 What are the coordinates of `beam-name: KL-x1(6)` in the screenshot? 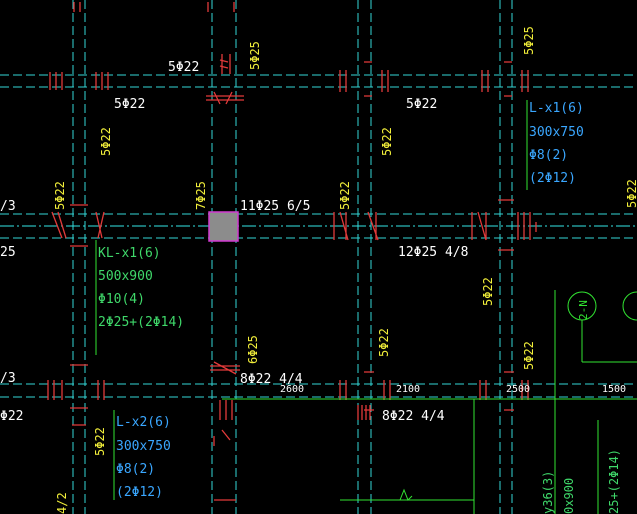 It's located at (129, 253).